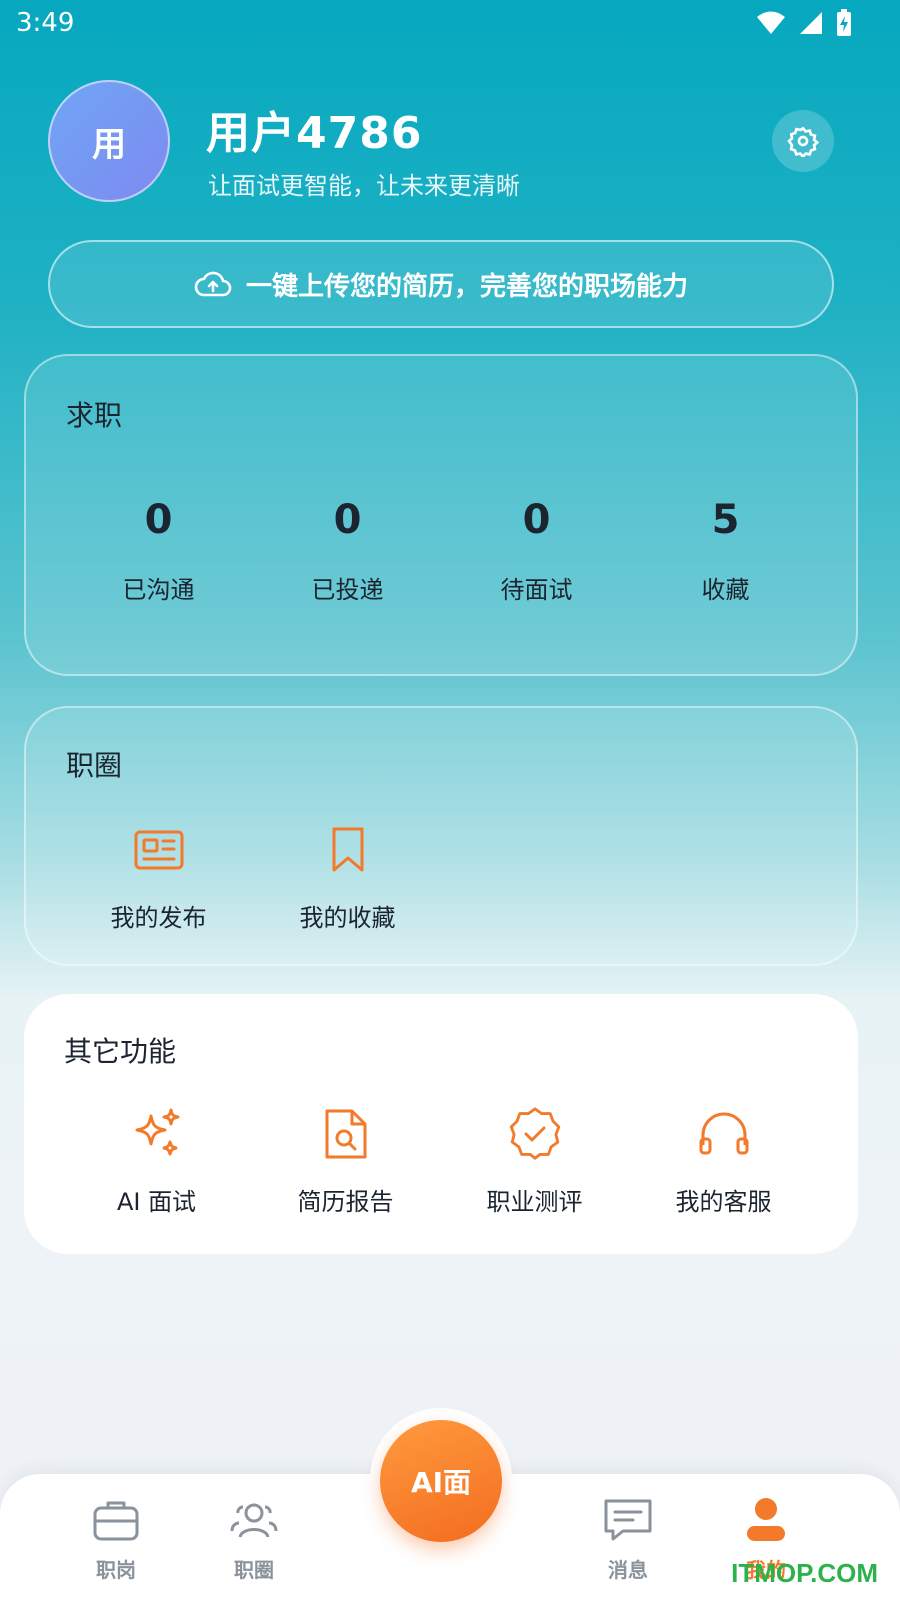 Image resolution: width=900 pixels, height=1600 pixels. I want to click on other-actions: AI 面试 简历报告 职业测评 我的客服, so click(441, 1160).